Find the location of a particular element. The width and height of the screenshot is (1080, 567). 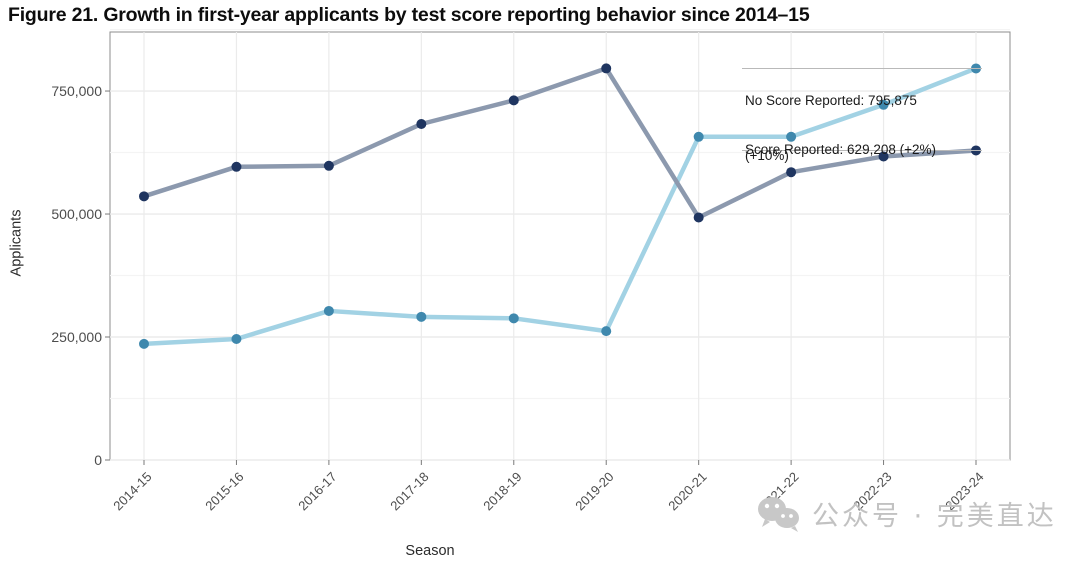

x-axis-title: Season is located at coordinates (430, 551).